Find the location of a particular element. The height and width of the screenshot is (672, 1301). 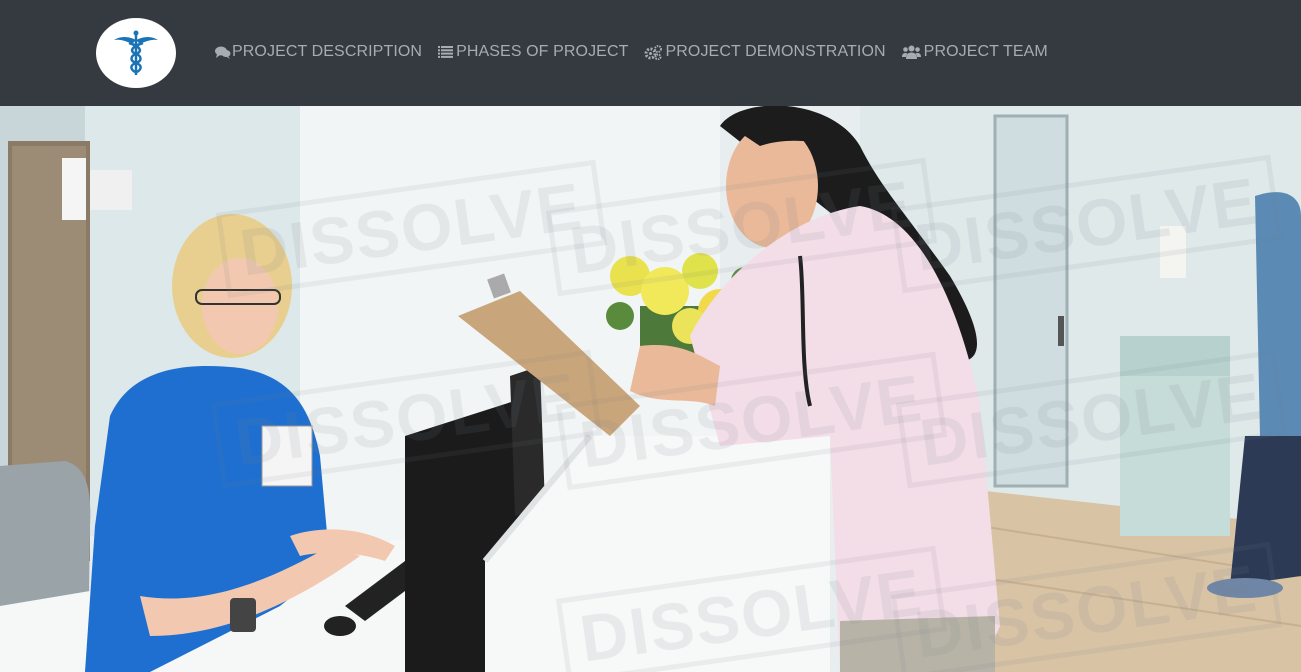

nav-phases-of-project: PHASES OF PROJECT is located at coordinates (533, 52).